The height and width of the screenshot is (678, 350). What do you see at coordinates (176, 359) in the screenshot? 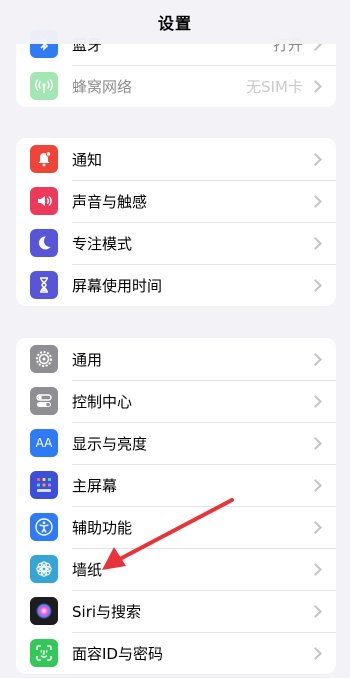
I see `settings-row-general: 通用` at bounding box center [176, 359].